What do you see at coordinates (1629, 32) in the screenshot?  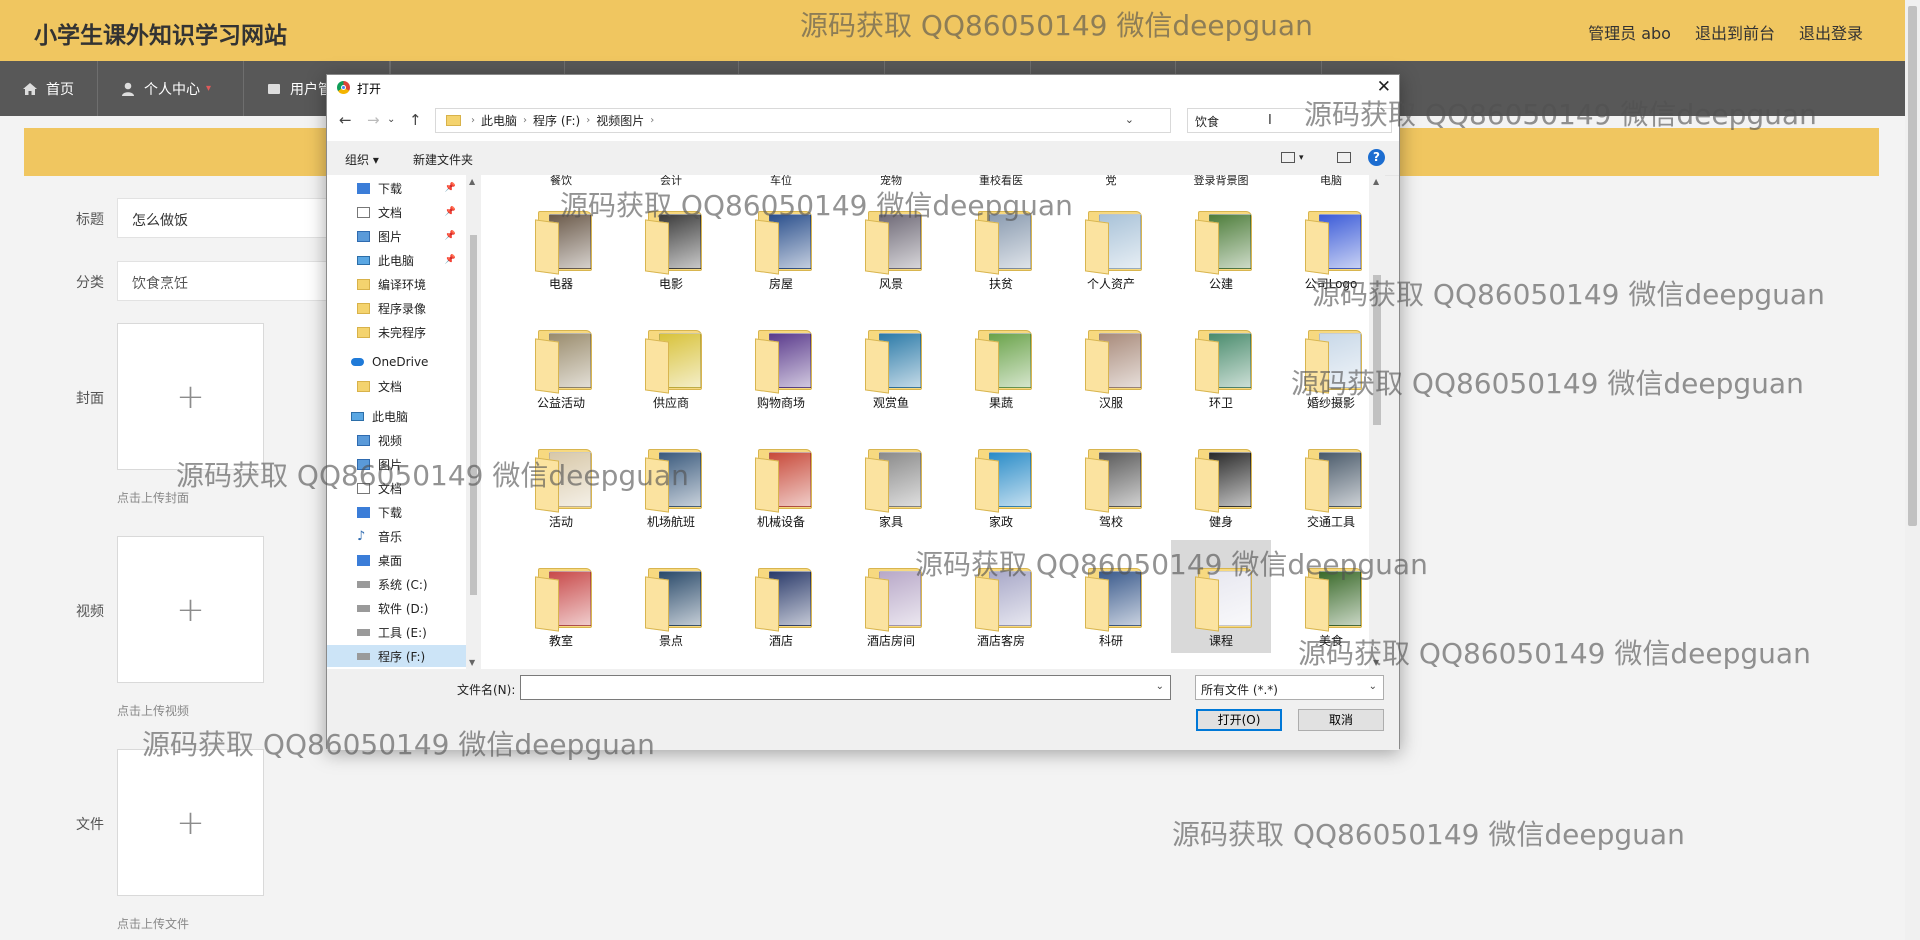 I see `admin-user-link: 管理员 abo` at bounding box center [1629, 32].